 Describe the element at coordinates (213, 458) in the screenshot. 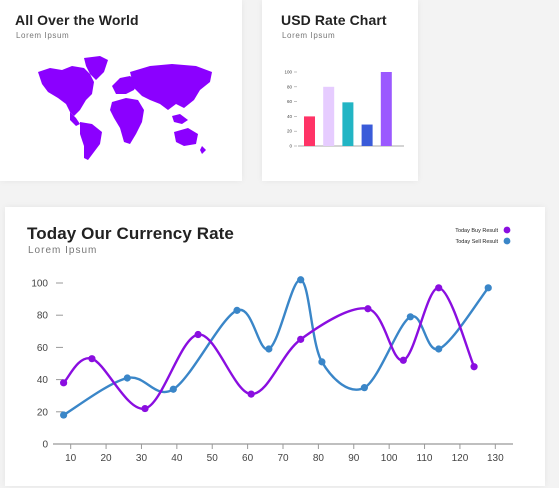

I see `x-tick-label: 50` at that location.